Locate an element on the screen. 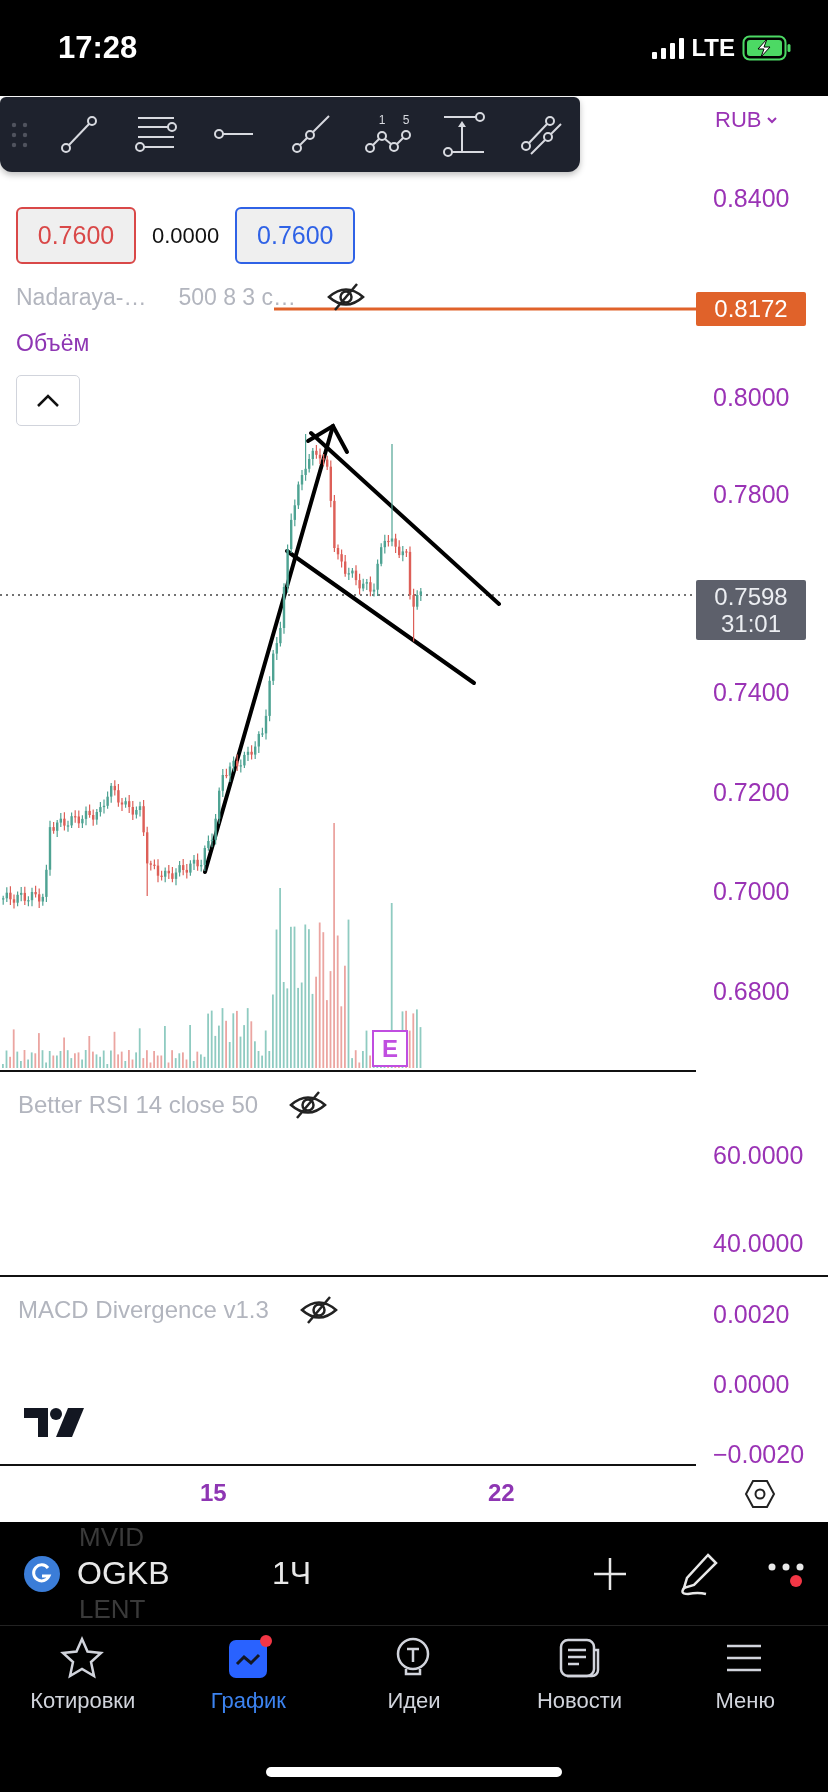 This screenshot has width=828, height=1792. currency-selector: RUB is located at coordinates (746, 120).